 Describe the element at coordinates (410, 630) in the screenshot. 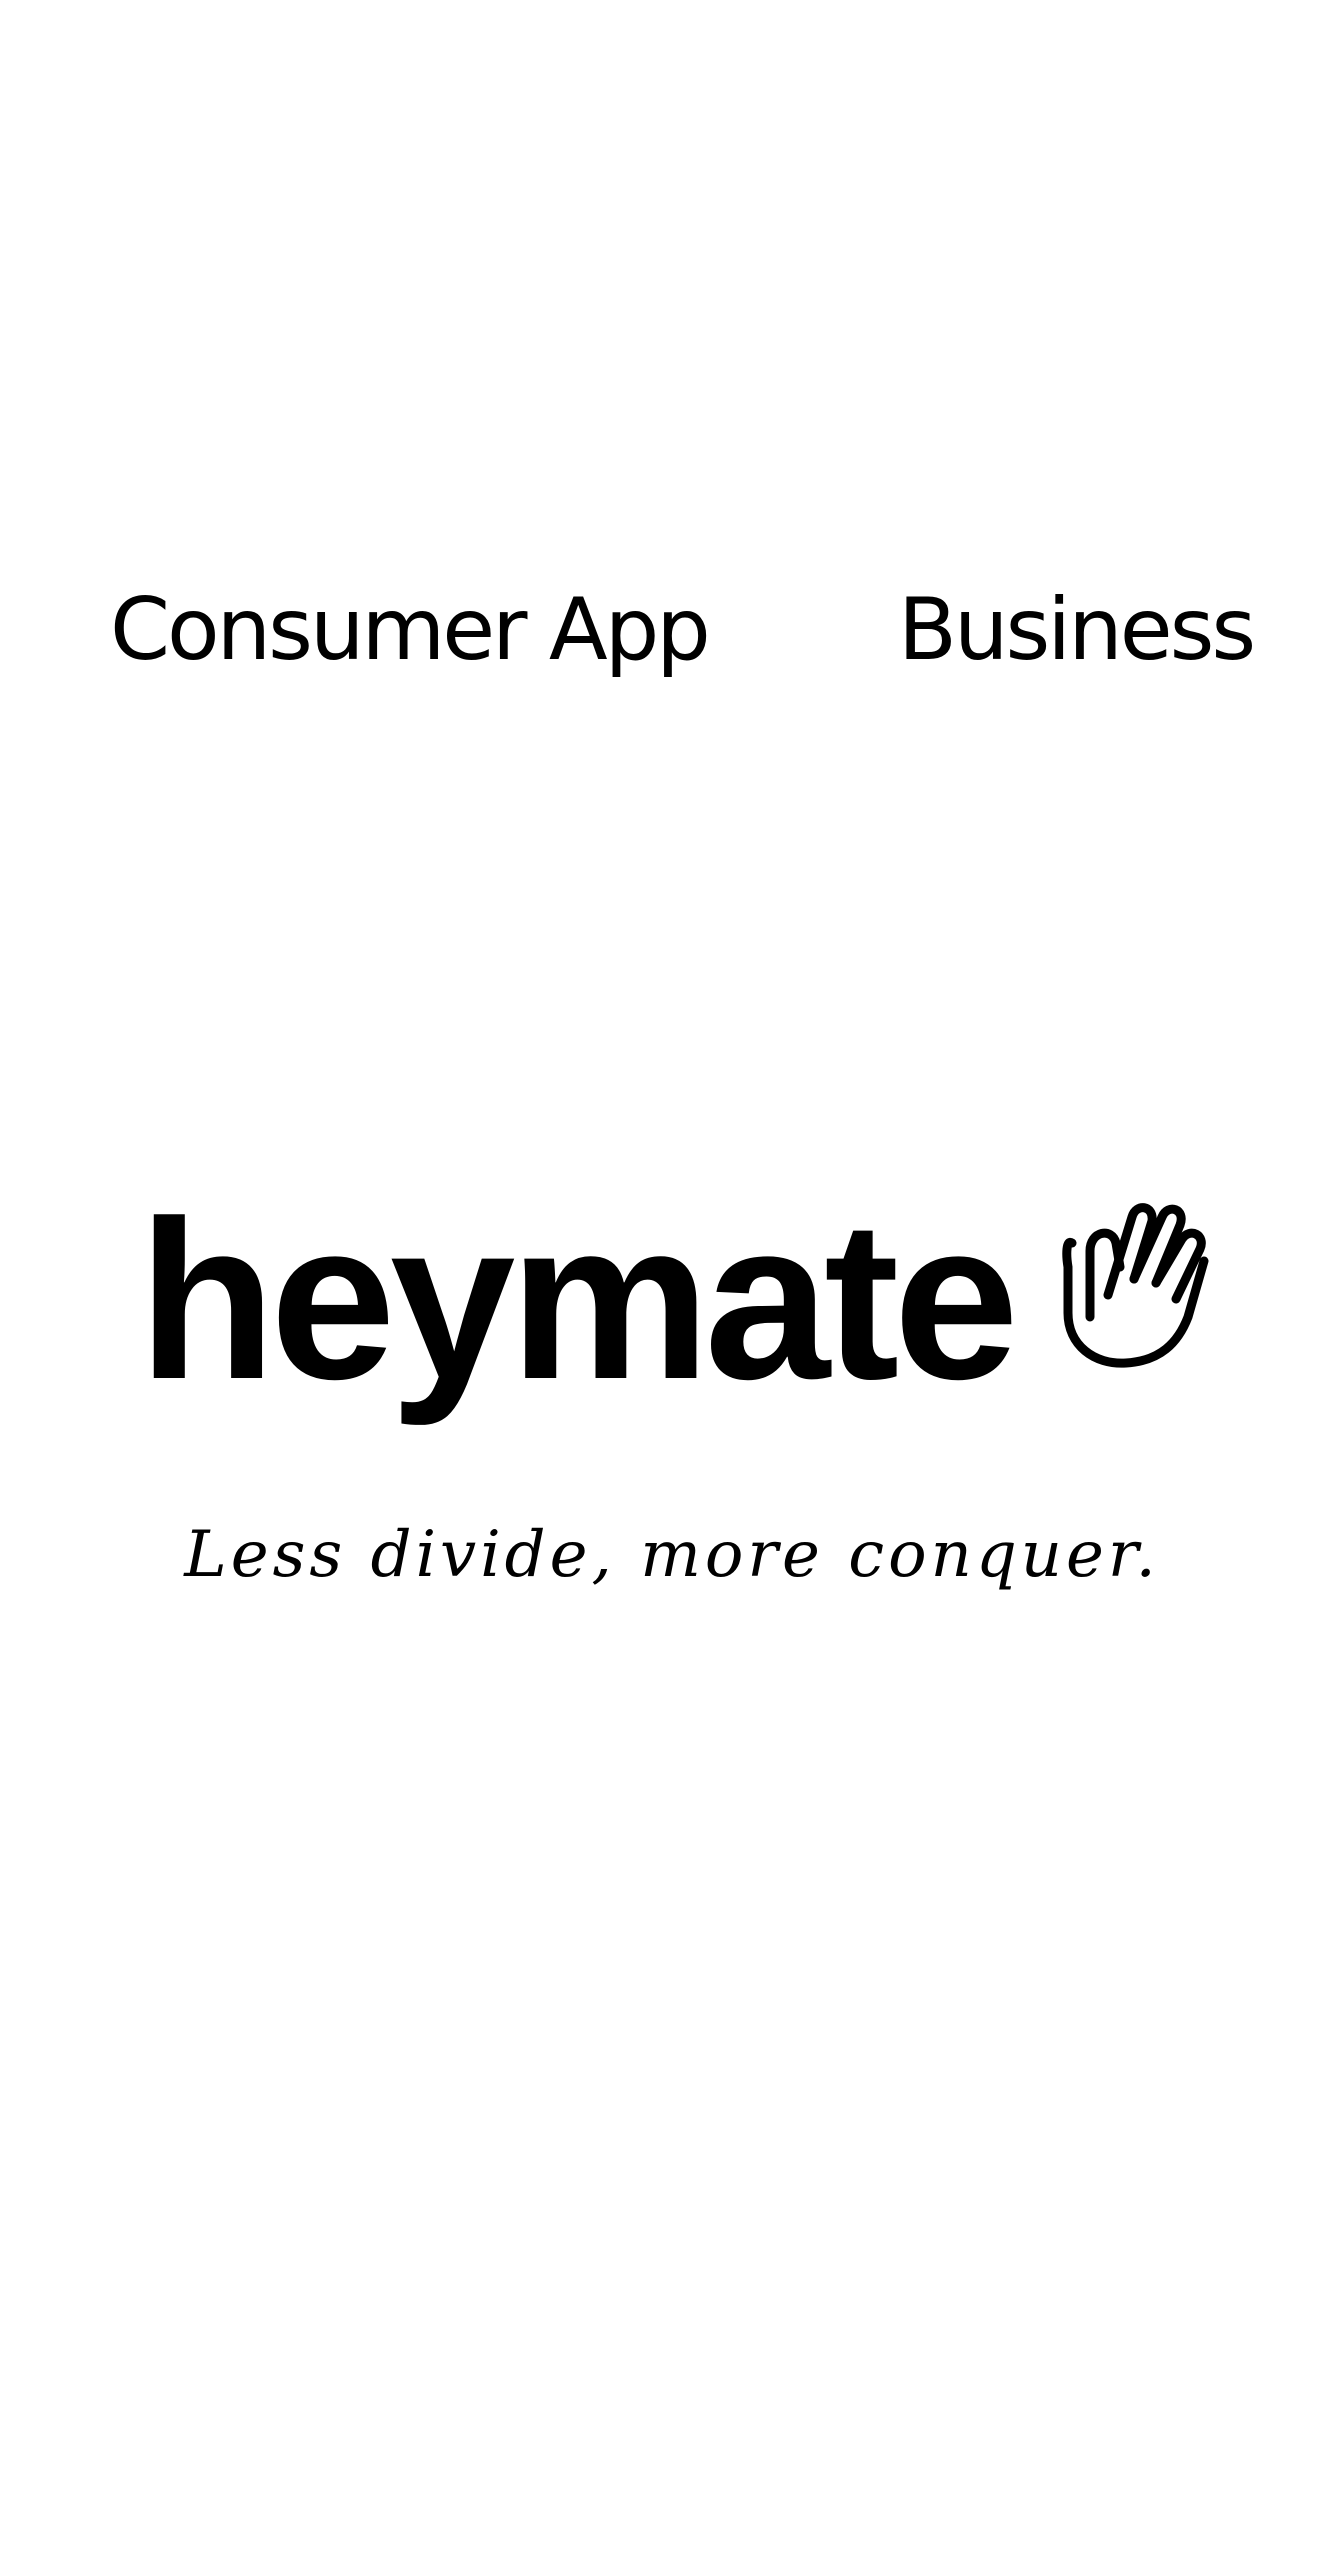

I see `consumer-app-link: Consumer App` at that location.